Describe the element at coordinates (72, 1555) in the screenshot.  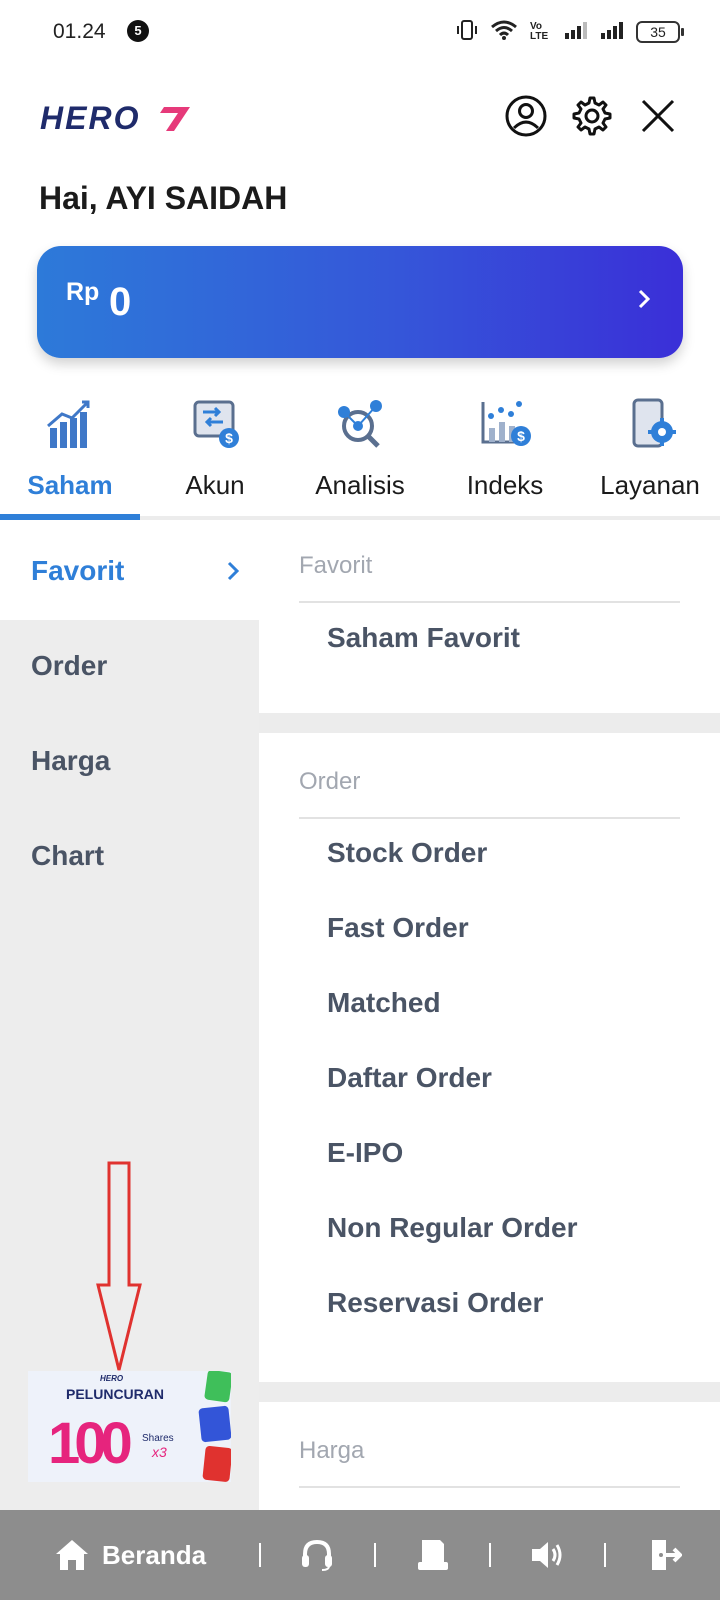
I see `home-icon` at that location.